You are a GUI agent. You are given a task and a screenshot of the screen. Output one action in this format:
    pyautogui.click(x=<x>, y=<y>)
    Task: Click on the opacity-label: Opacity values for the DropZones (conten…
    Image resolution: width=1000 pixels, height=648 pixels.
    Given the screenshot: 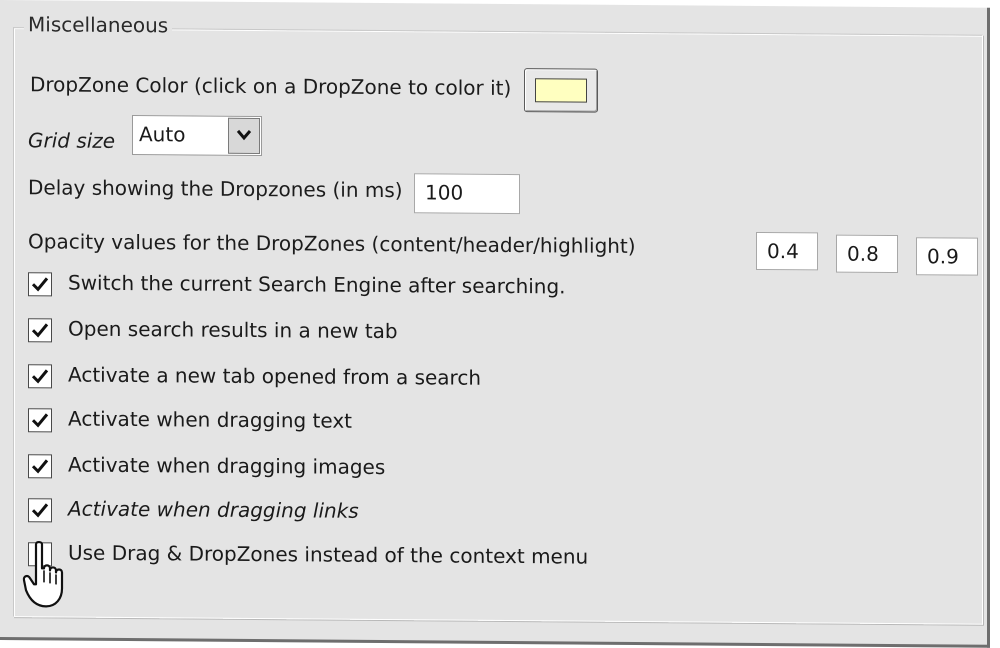 What is the action you would take?
    pyautogui.click(x=332, y=243)
    